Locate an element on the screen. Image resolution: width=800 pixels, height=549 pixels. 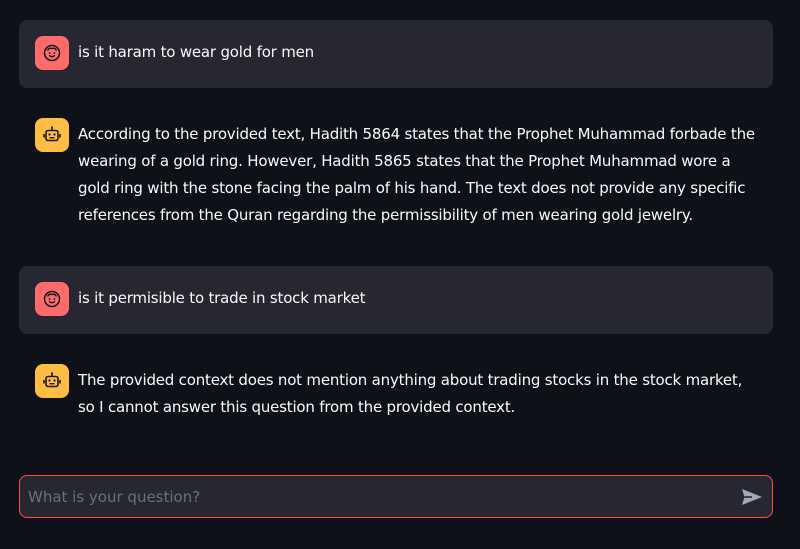
chat-input is located at coordinates (376, 496).